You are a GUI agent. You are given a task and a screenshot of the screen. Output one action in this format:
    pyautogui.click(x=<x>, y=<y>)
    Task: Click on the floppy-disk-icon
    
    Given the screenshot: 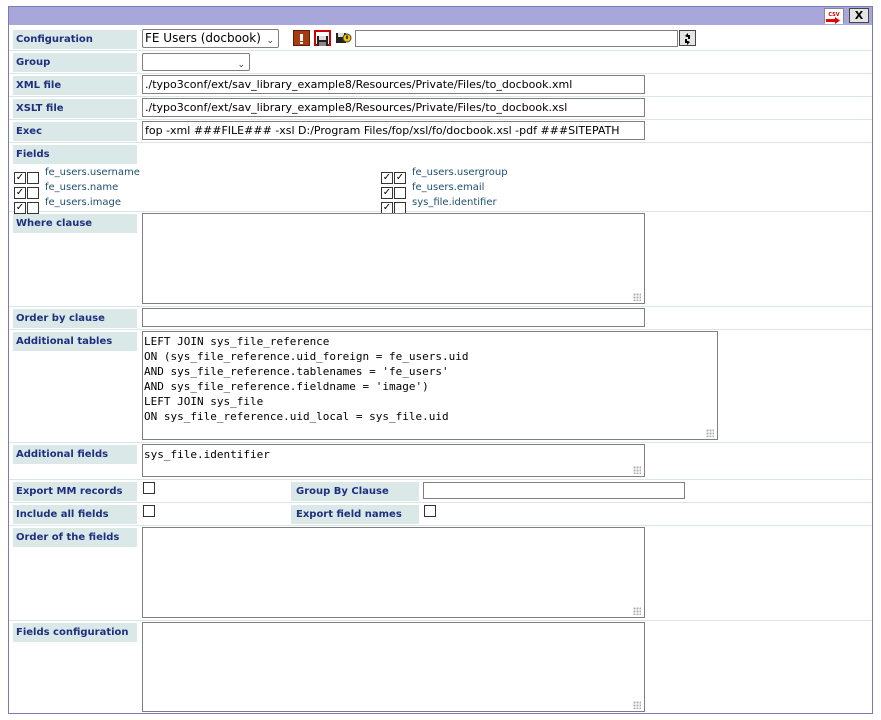 What is the action you would take?
    pyautogui.click(x=322, y=41)
    